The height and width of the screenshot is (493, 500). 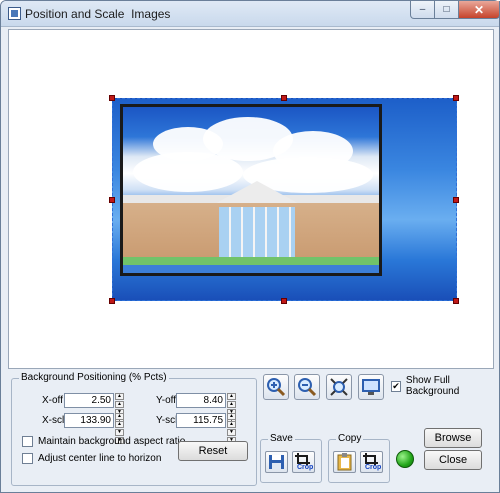 I want to click on adjust-center-label: Adjust center line to horizon, so click(x=100, y=458).